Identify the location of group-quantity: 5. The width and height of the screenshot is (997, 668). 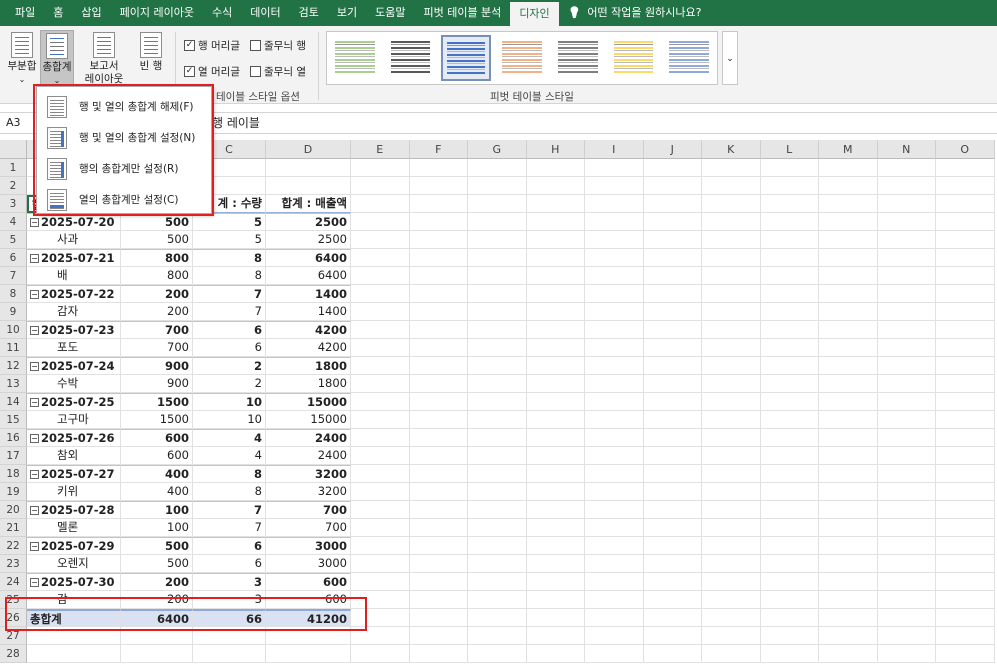
(229, 222).